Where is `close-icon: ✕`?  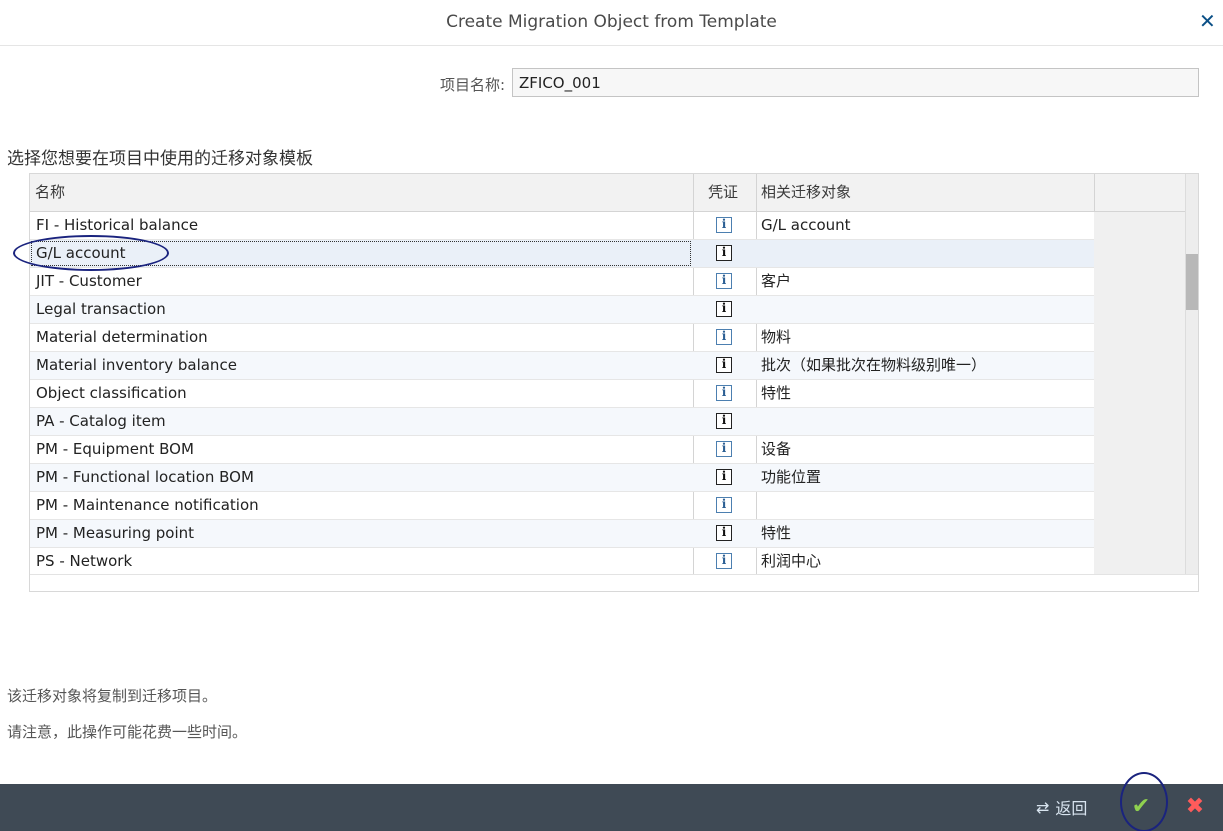
close-icon: ✕ is located at coordinates (1208, 21).